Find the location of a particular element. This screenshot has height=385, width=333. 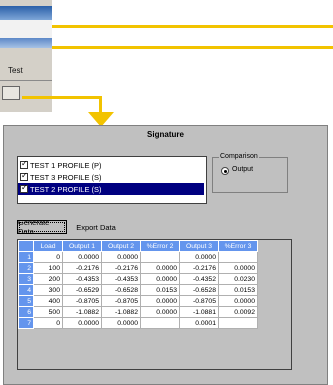

column-header: %Error 3 is located at coordinates (238, 246).